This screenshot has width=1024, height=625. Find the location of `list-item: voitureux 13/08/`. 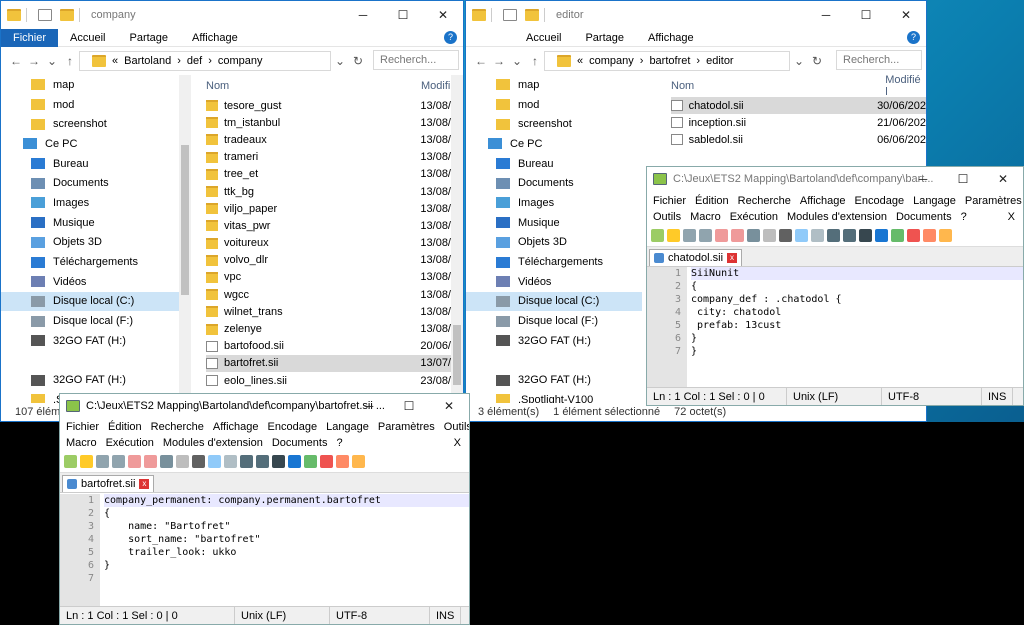

list-item: voitureux 13/08/ is located at coordinates (328, 243).